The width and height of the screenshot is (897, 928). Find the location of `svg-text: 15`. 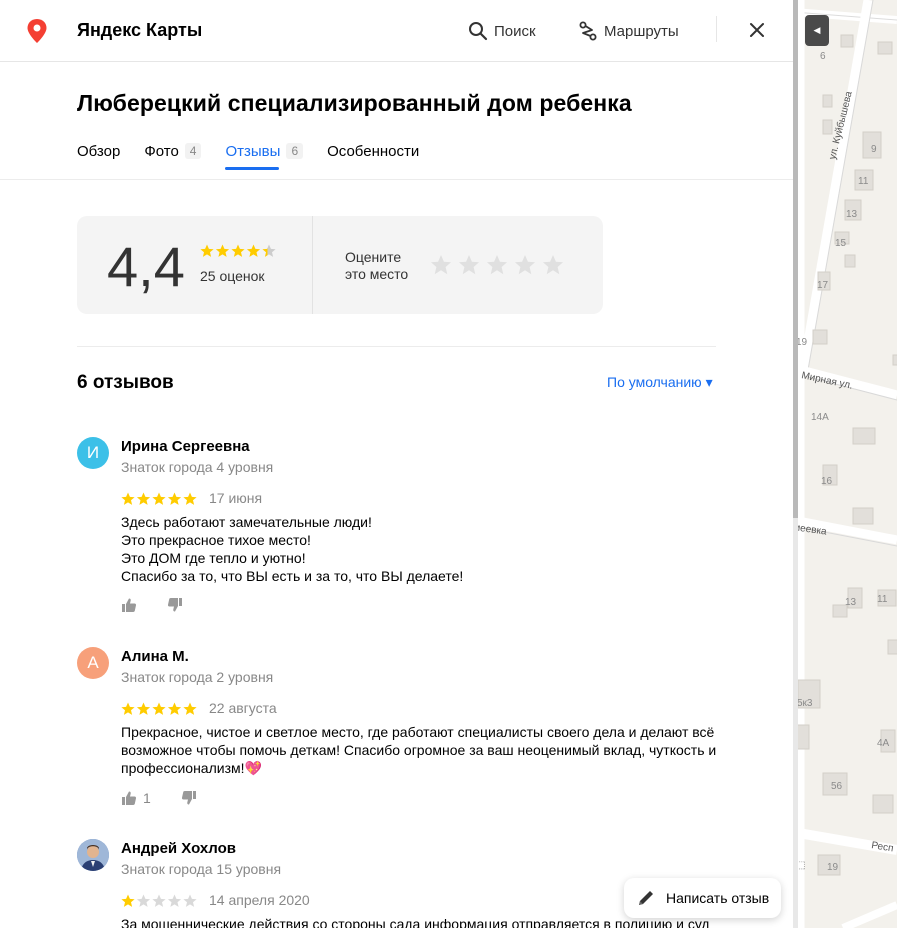

svg-text: 15 is located at coordinates (841, 243).